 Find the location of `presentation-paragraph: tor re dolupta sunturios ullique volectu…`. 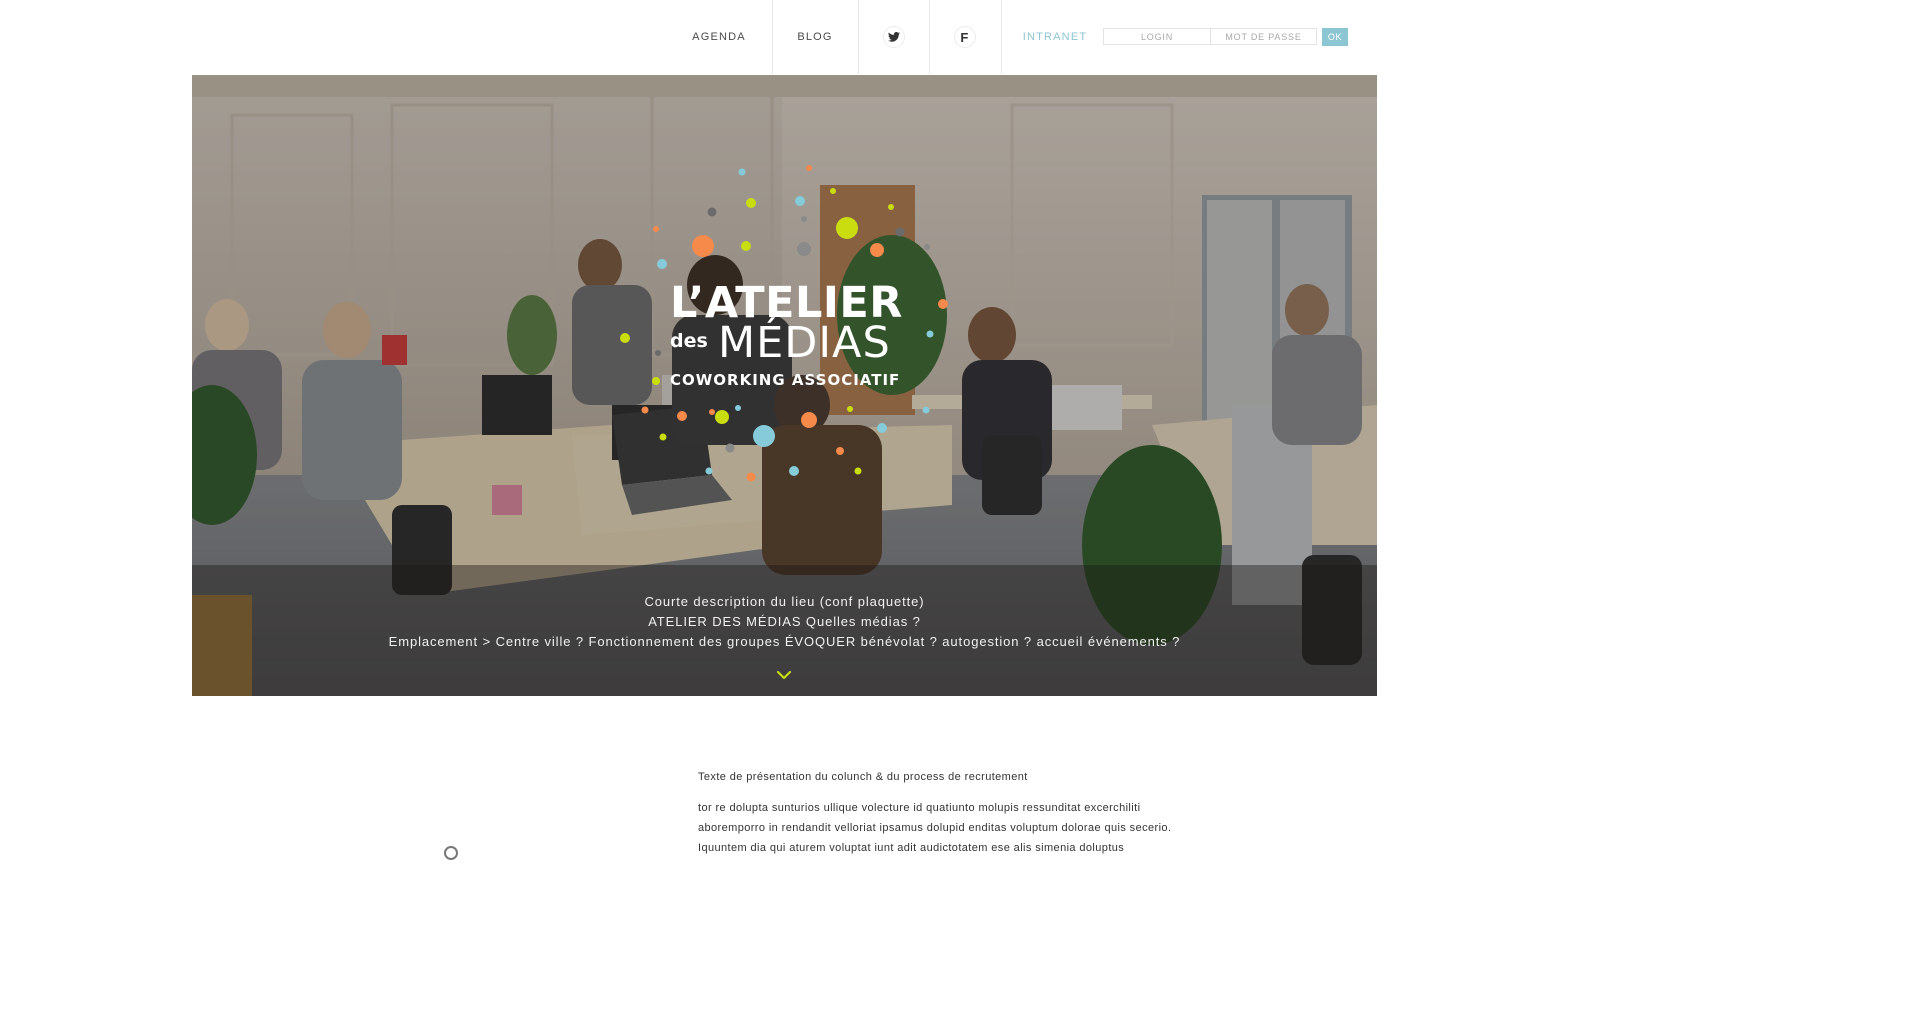

presentation-paragraph: tor re dolupta sunturios ullique volectu… is located at coordinates (958, 828).